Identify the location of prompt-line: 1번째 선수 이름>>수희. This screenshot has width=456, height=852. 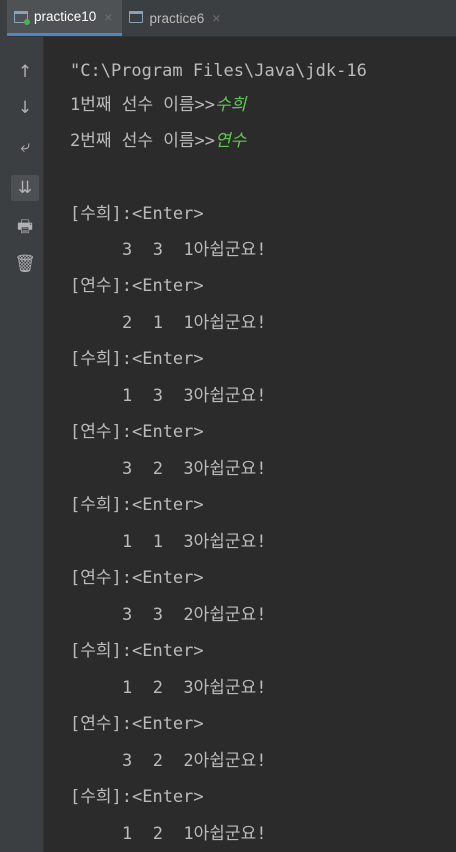
(158, 105).